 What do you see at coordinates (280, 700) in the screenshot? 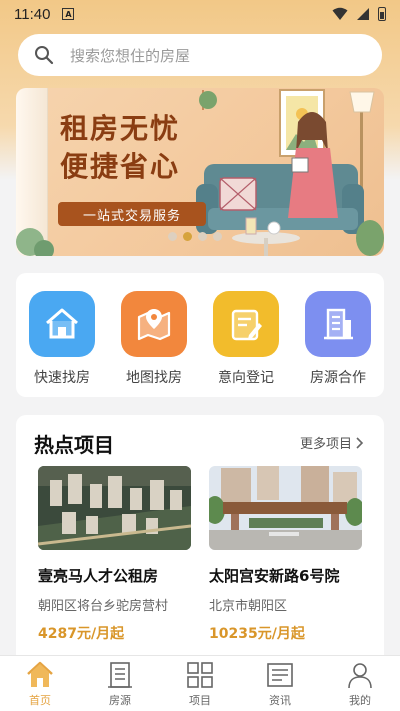
I see `tab-label: 资讯` at bounding box center [280, 700].